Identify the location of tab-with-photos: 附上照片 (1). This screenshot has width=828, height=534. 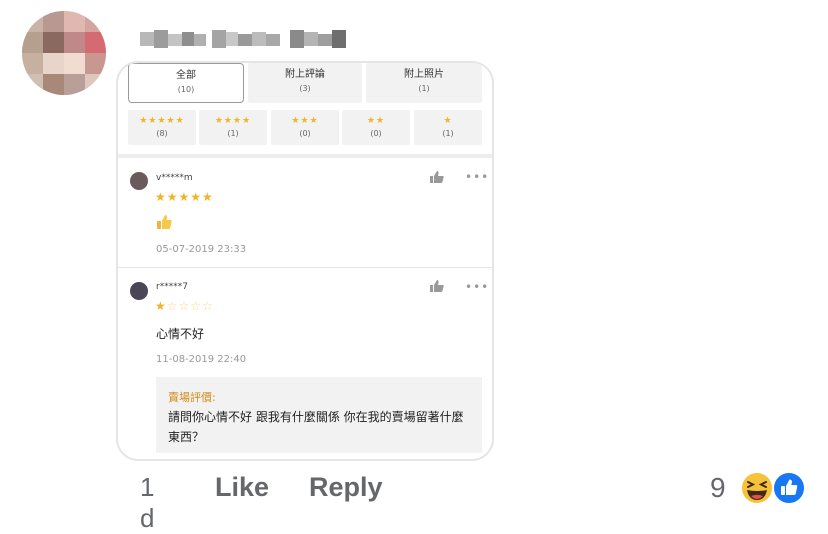
(424, 83).